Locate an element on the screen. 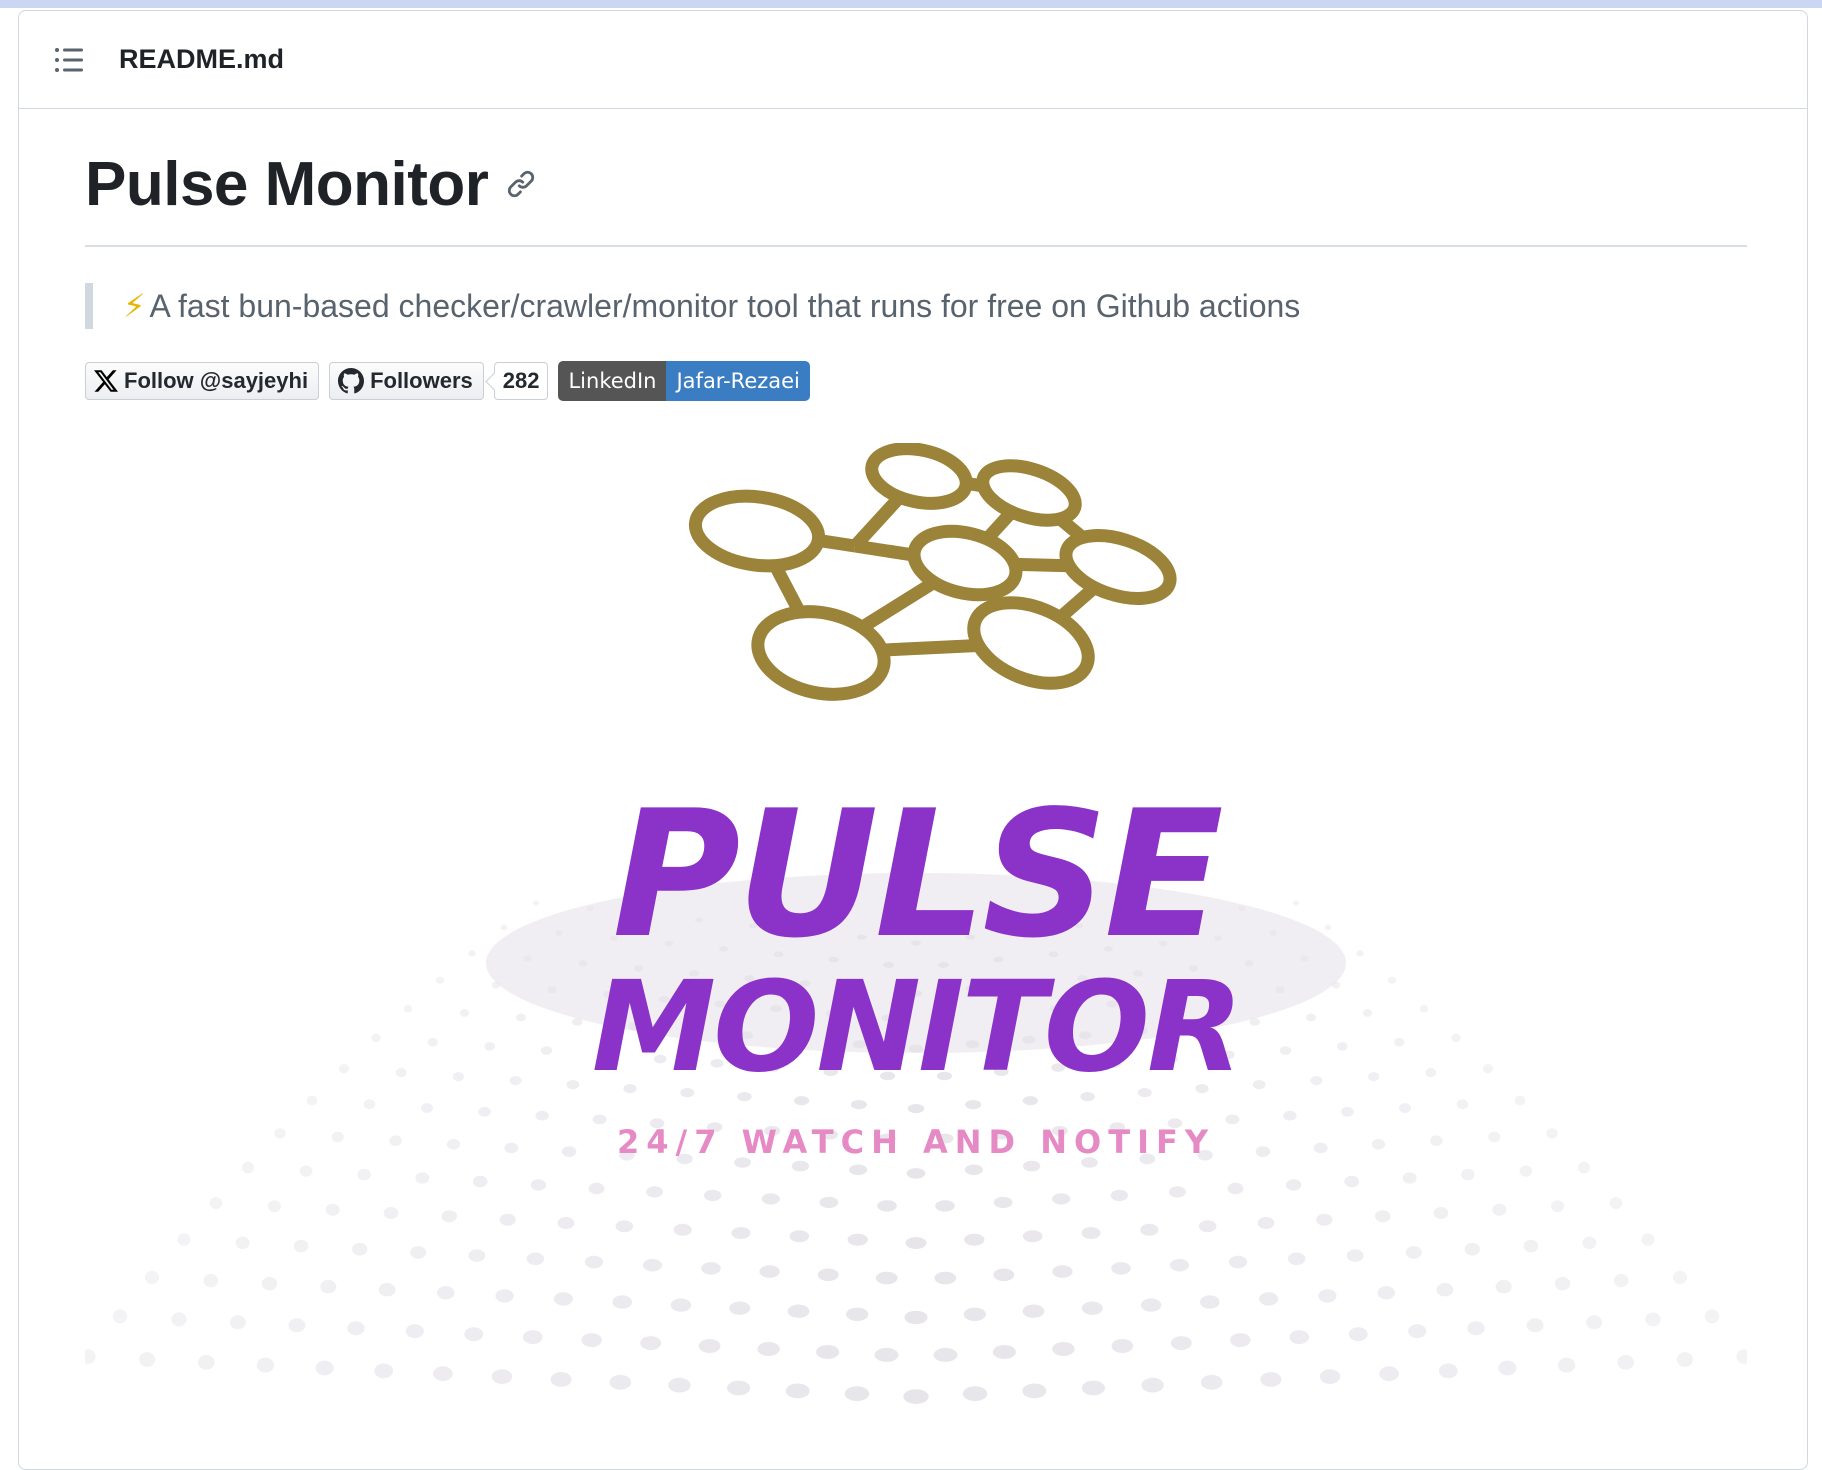 Image resolution: width=1822 pixels, height=1470 pixels. heading-row: Pulse Monitor is located at coordinates (913, 184).